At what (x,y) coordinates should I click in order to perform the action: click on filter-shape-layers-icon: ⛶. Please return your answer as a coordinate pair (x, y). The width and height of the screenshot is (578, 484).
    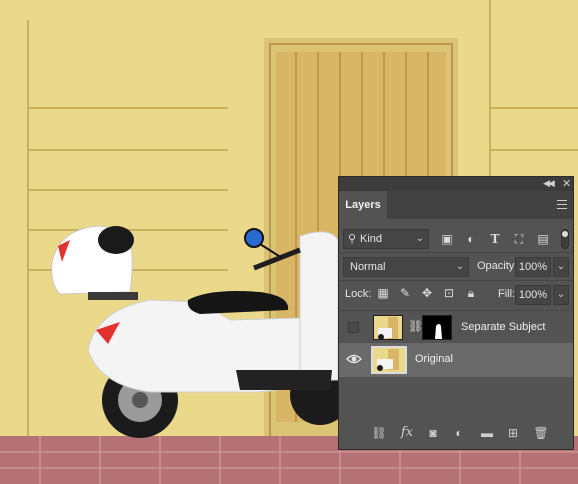
    Looking at the image, I should click on (519, 239).